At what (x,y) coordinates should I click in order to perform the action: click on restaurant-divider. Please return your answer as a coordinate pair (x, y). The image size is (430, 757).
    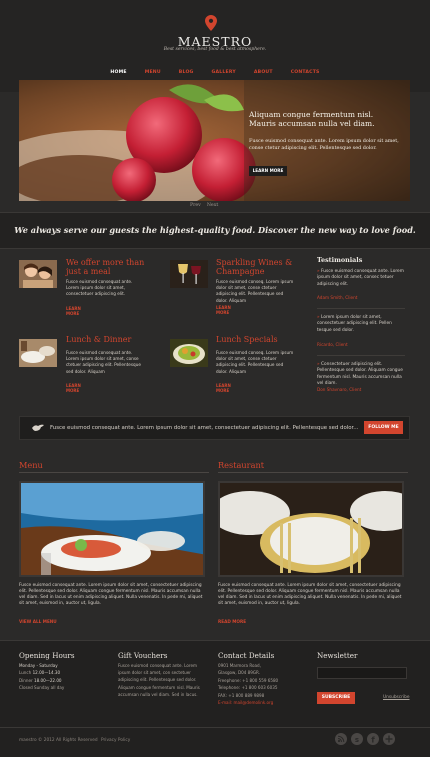
    Looking at the image, I should click on (313, 472).